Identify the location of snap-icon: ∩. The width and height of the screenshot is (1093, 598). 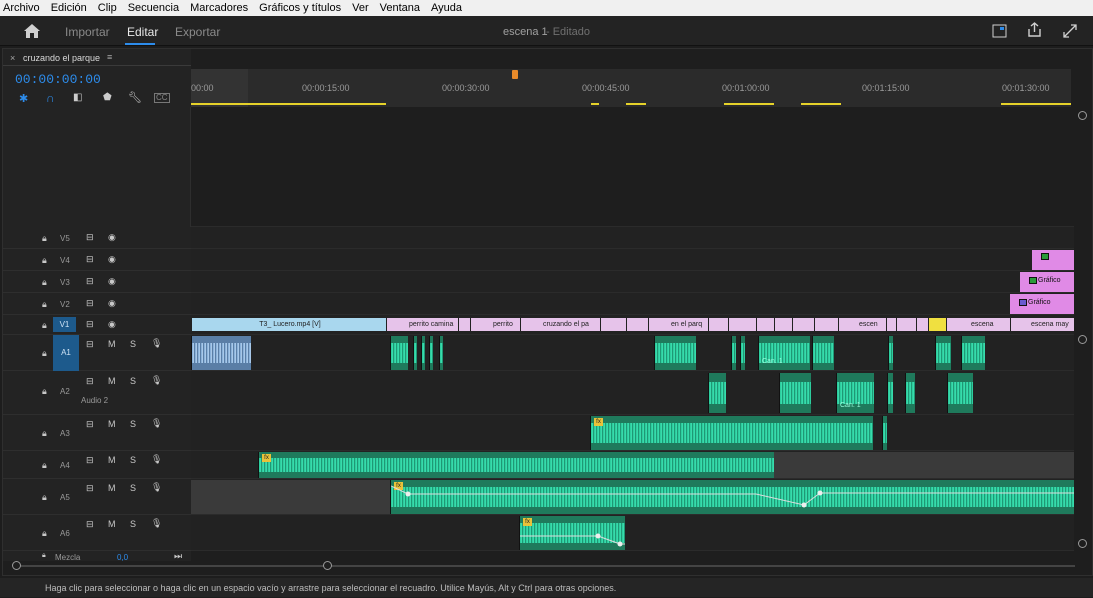
(50, 98).